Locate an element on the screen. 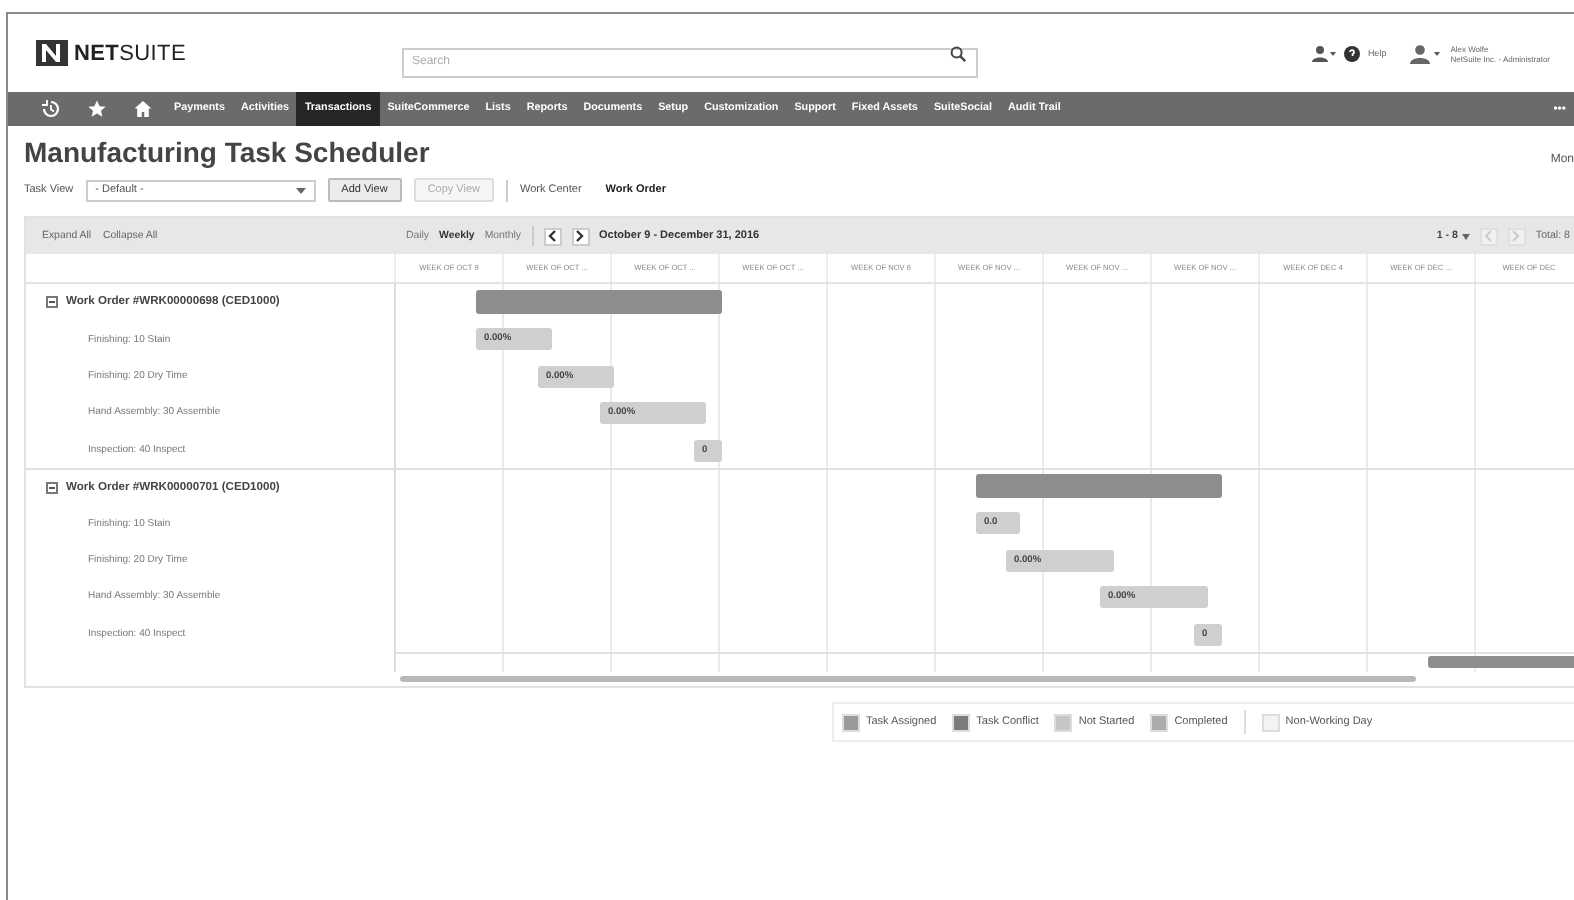 This screenshot has width=1574, height=900. next-button is located at coordinates (580, 236).